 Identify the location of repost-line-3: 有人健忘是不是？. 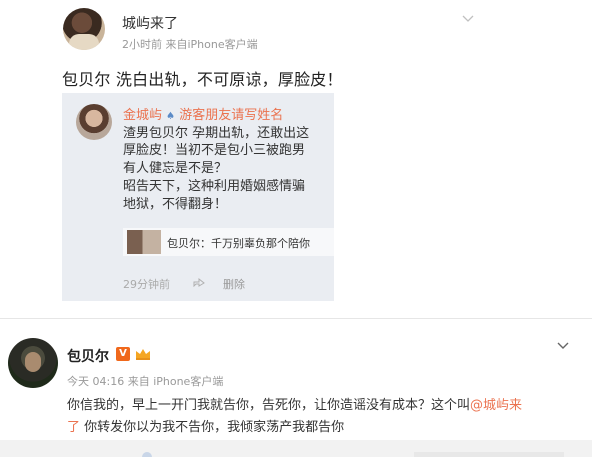
(175, 168).